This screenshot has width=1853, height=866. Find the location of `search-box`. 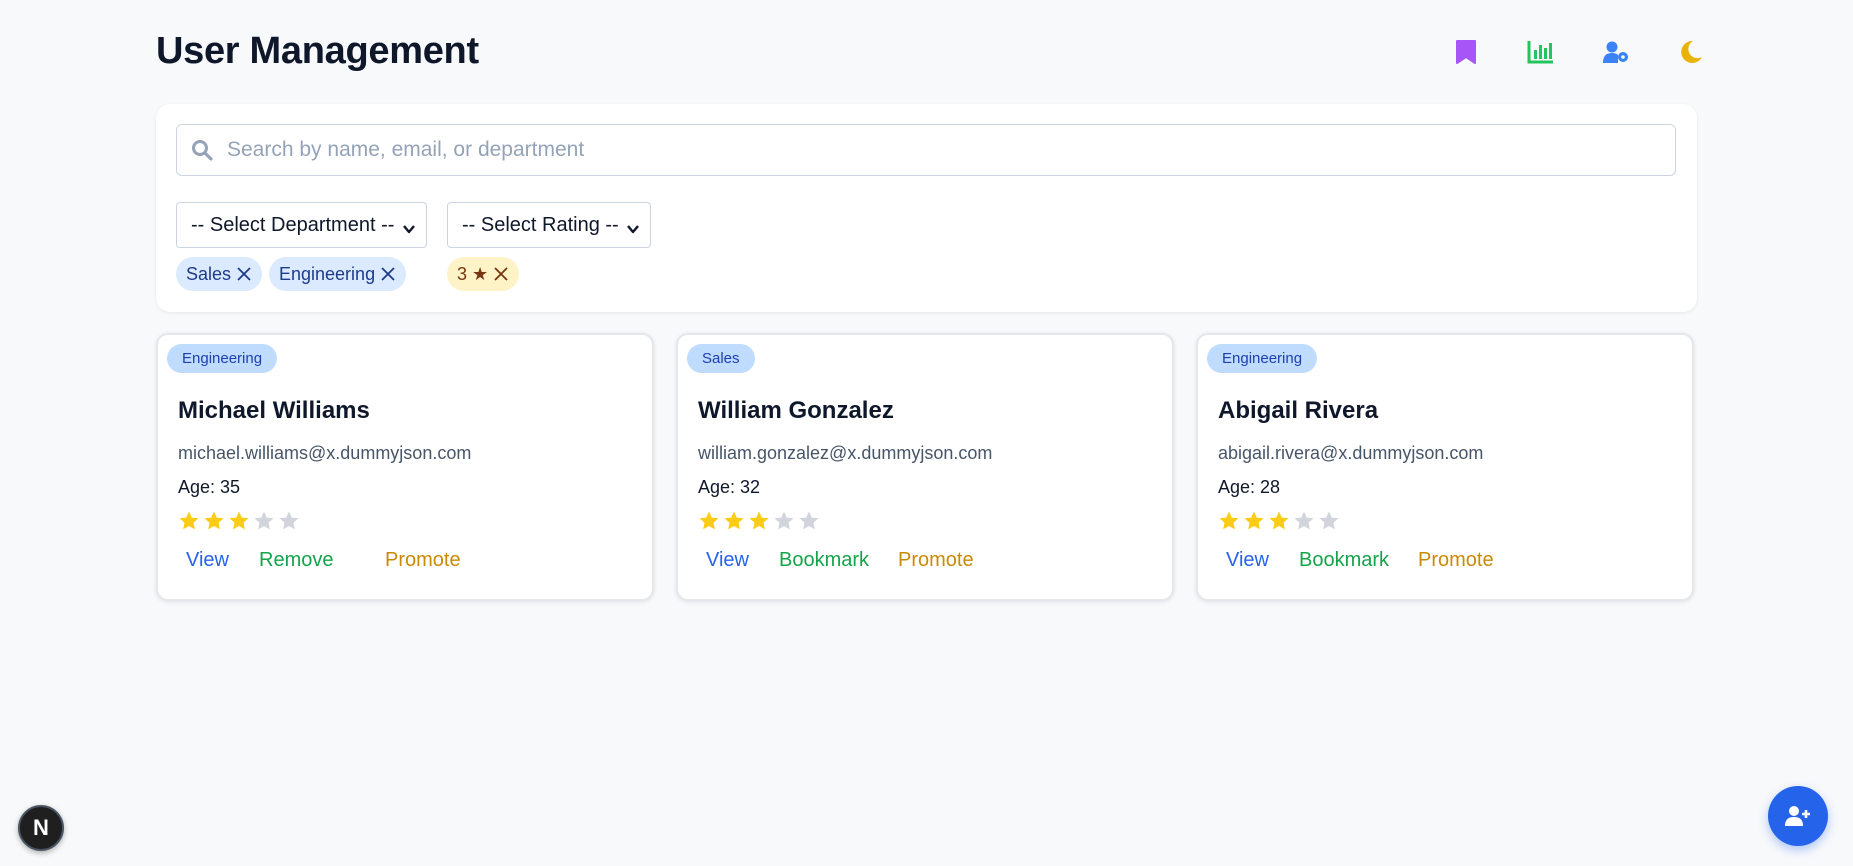

search-box is located at coordinates (926, 150).